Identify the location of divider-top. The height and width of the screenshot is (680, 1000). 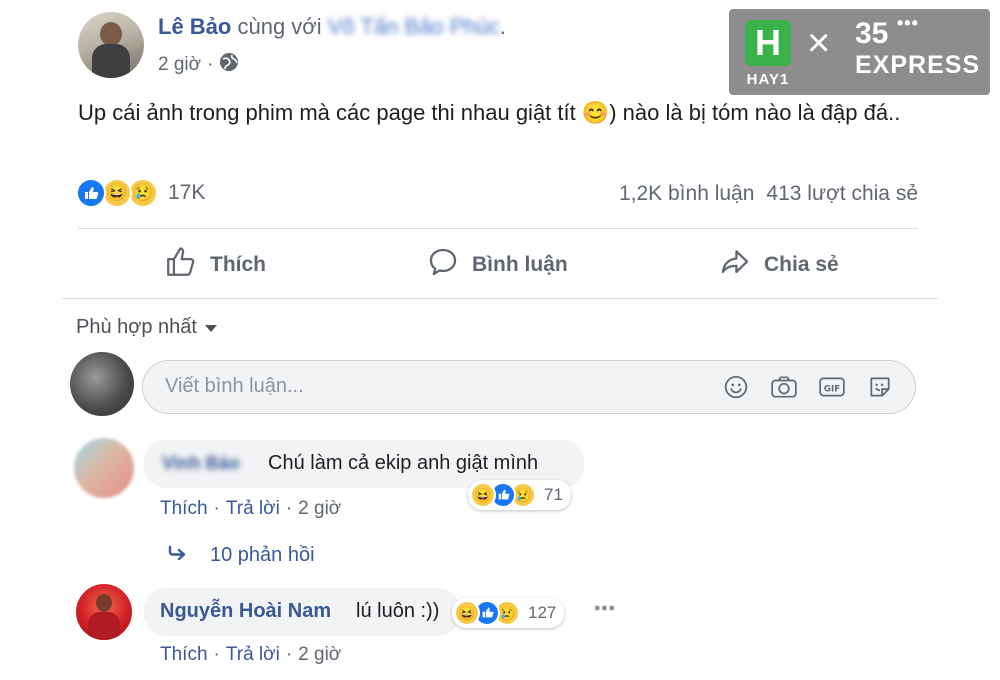
(498, 228).